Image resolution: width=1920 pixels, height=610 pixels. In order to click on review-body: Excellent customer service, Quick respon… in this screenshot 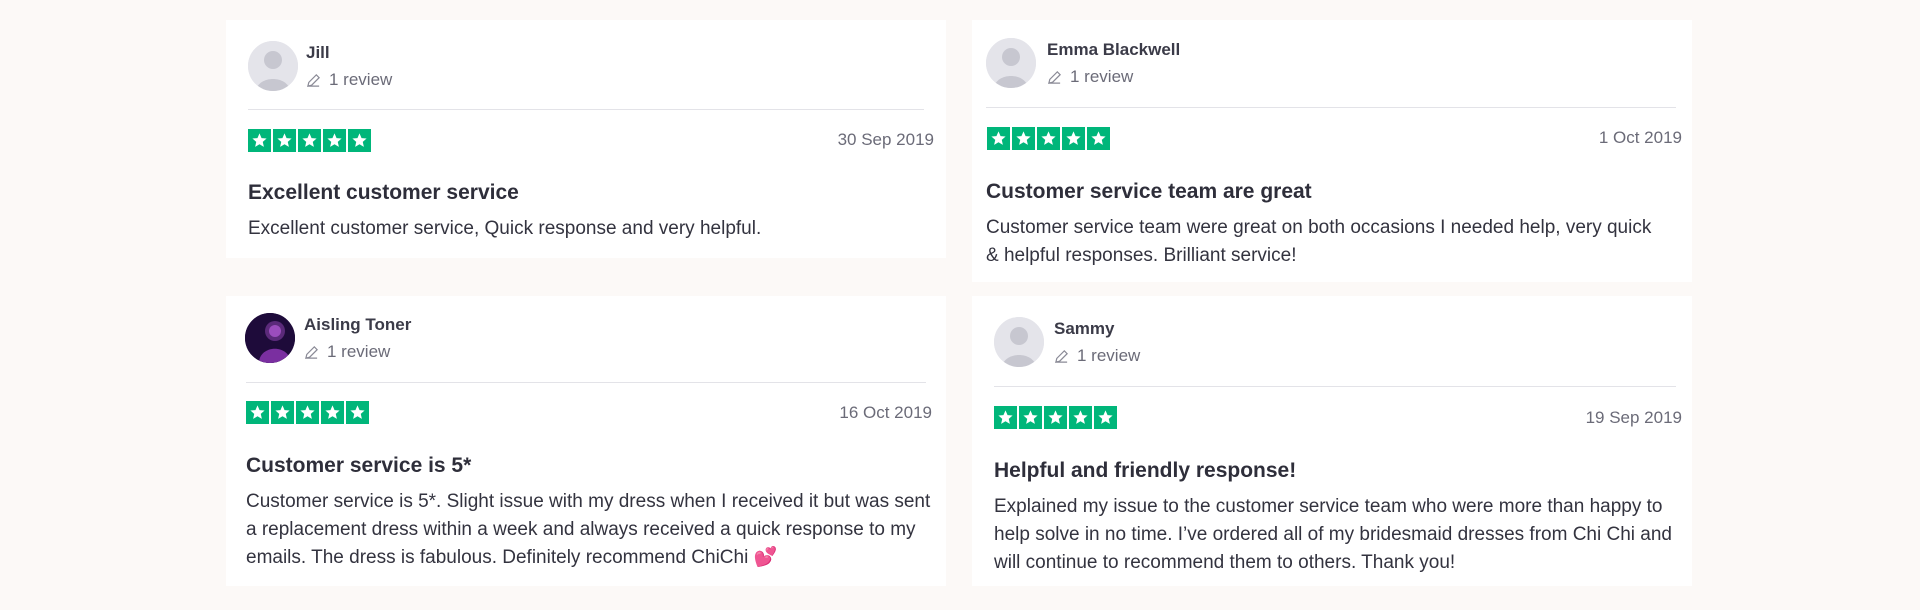, I will do `click(505, 228)`.